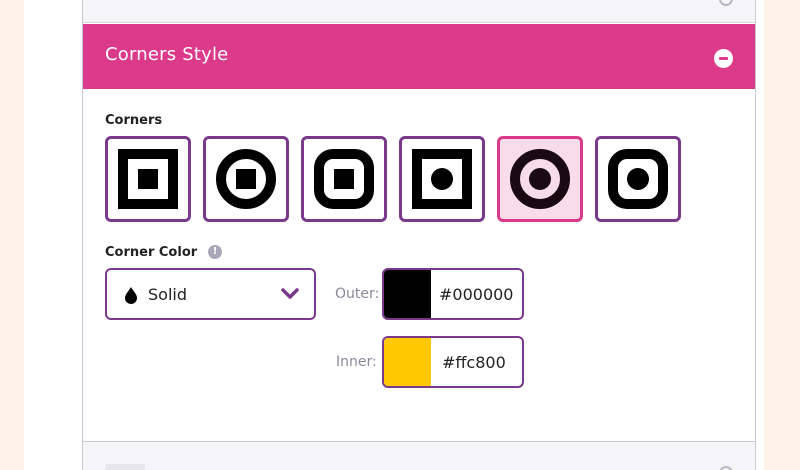 This screenshot has width=800, height=470. I want to click on color-mode-select: Solid, so click(210, 294).